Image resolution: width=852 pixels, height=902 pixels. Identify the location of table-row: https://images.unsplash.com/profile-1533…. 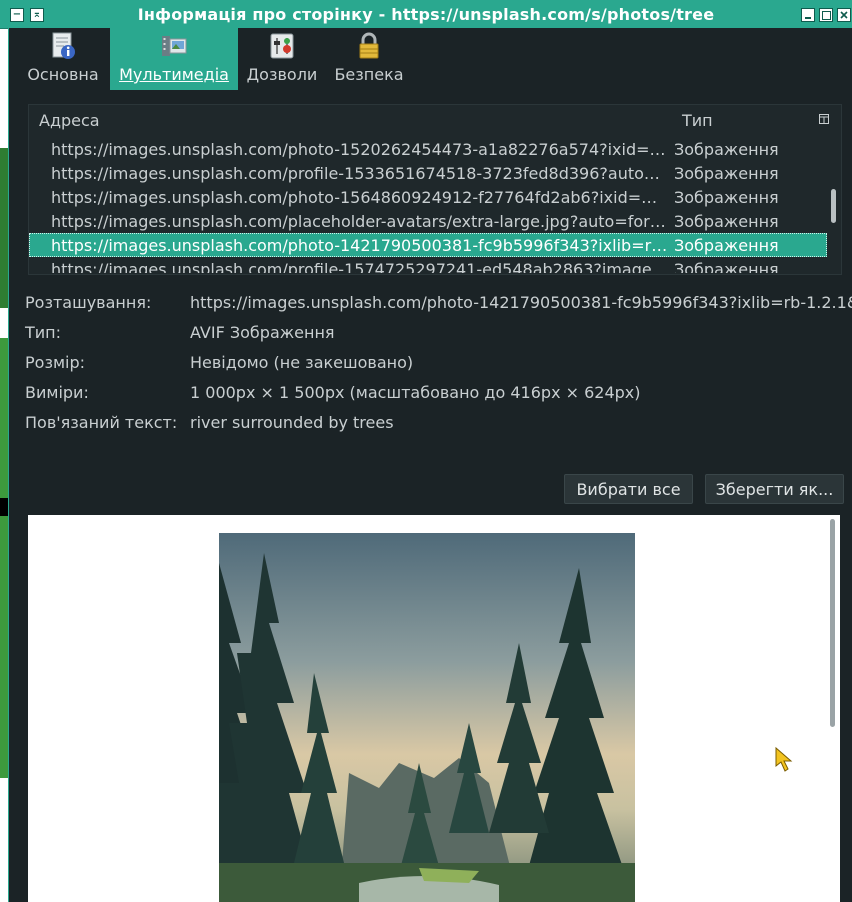
(428, 173).